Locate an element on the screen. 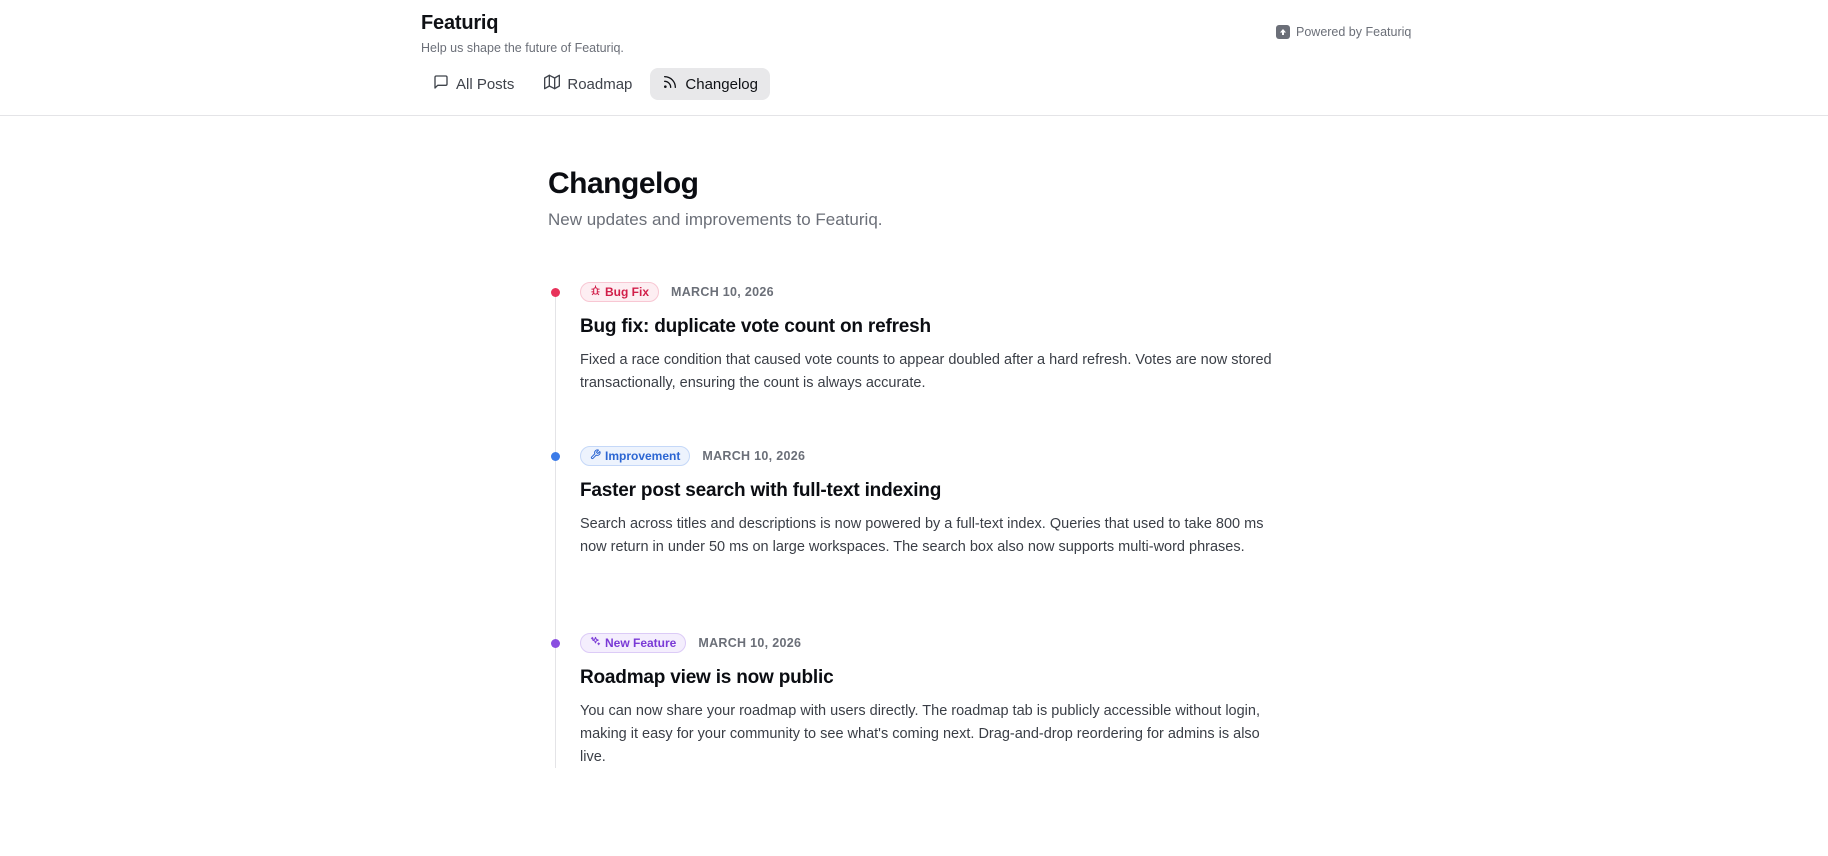  message-square-icon is located at coordinates (441, 84).